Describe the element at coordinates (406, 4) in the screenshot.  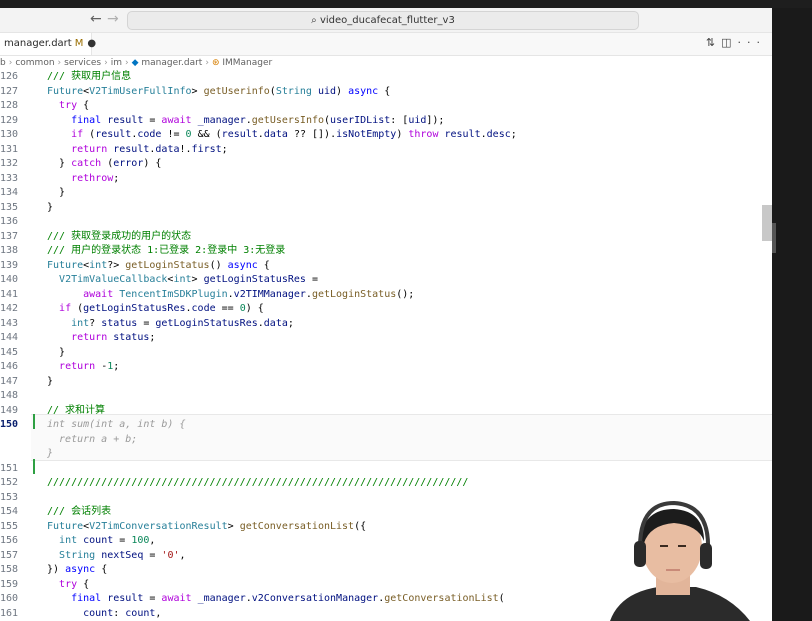
I see `system-menu-bar` at that location.